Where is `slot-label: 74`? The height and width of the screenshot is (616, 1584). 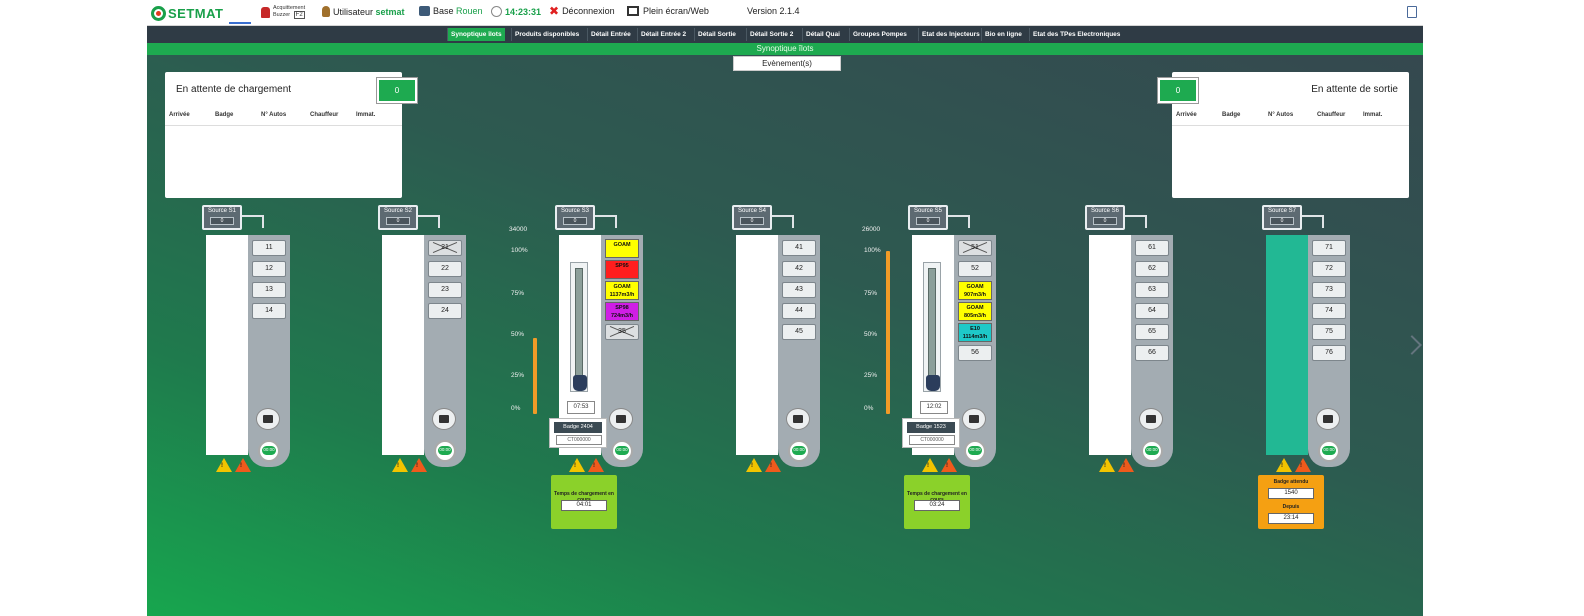 slot-label: 74 is located at coordinates (1329, 310).